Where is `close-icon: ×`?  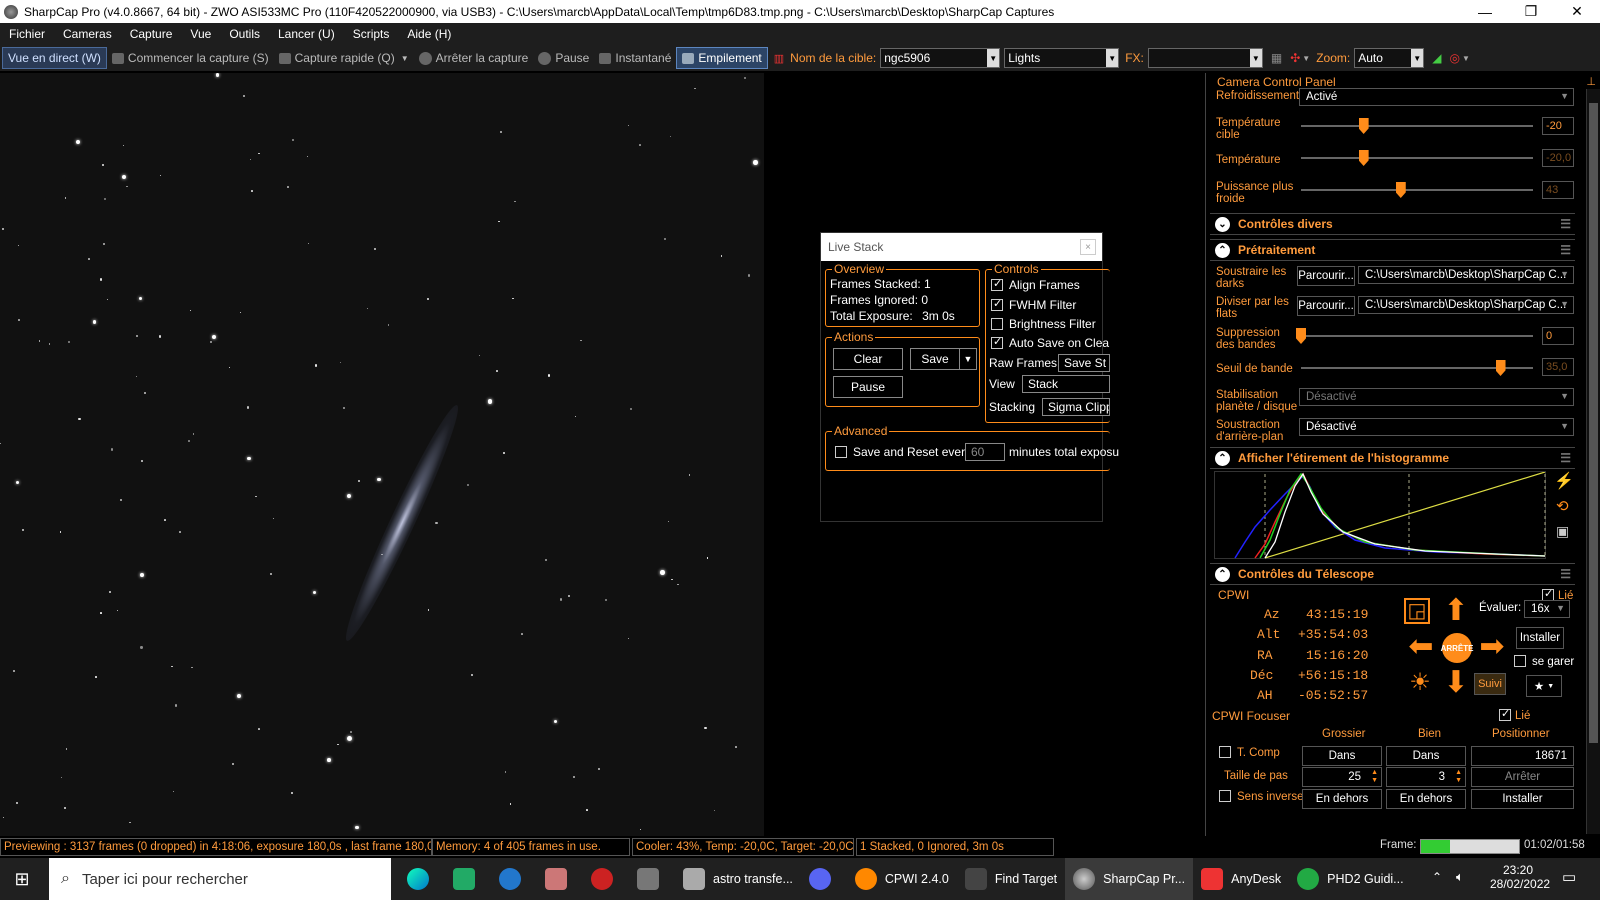
close-icon: × is located at coordinates (1088, 247).